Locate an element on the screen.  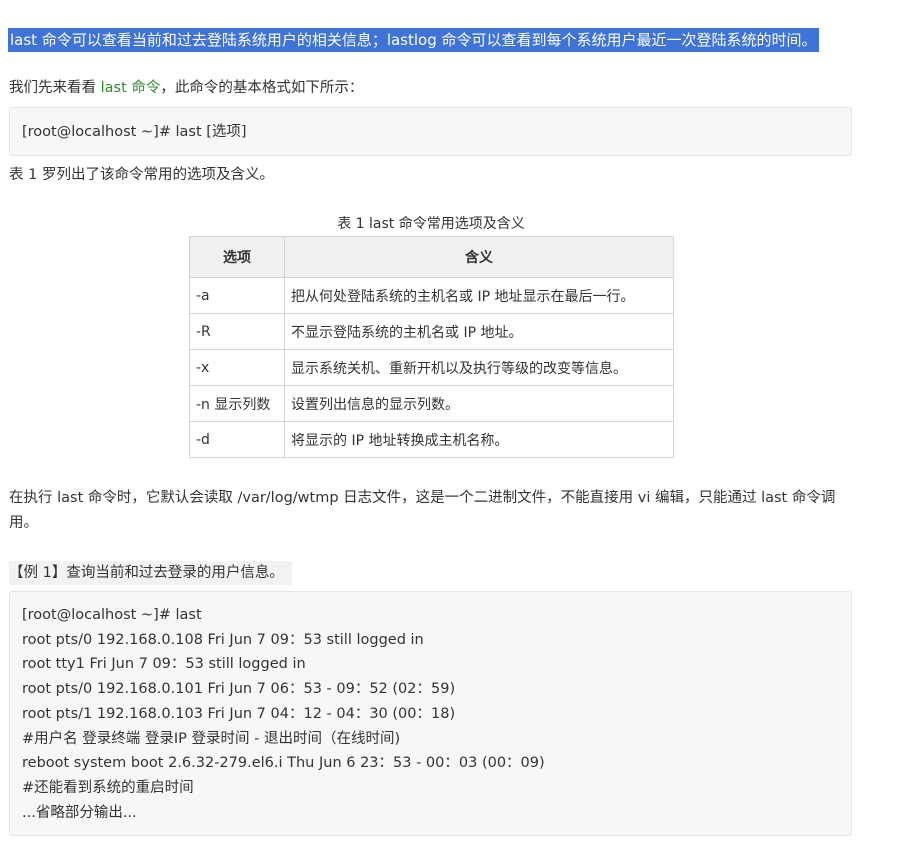
table-intro-paragraph: 表 1 罗列出了该命令常用的选项及含义。 is located at coordinates (141, 175).